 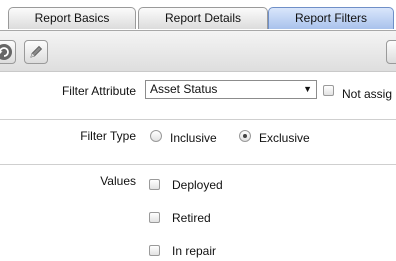 What do you see at coordinates (72, 18) in the screenshot?
I see `tab-report-basics: Report Basics` at bounding box center [72, 18].